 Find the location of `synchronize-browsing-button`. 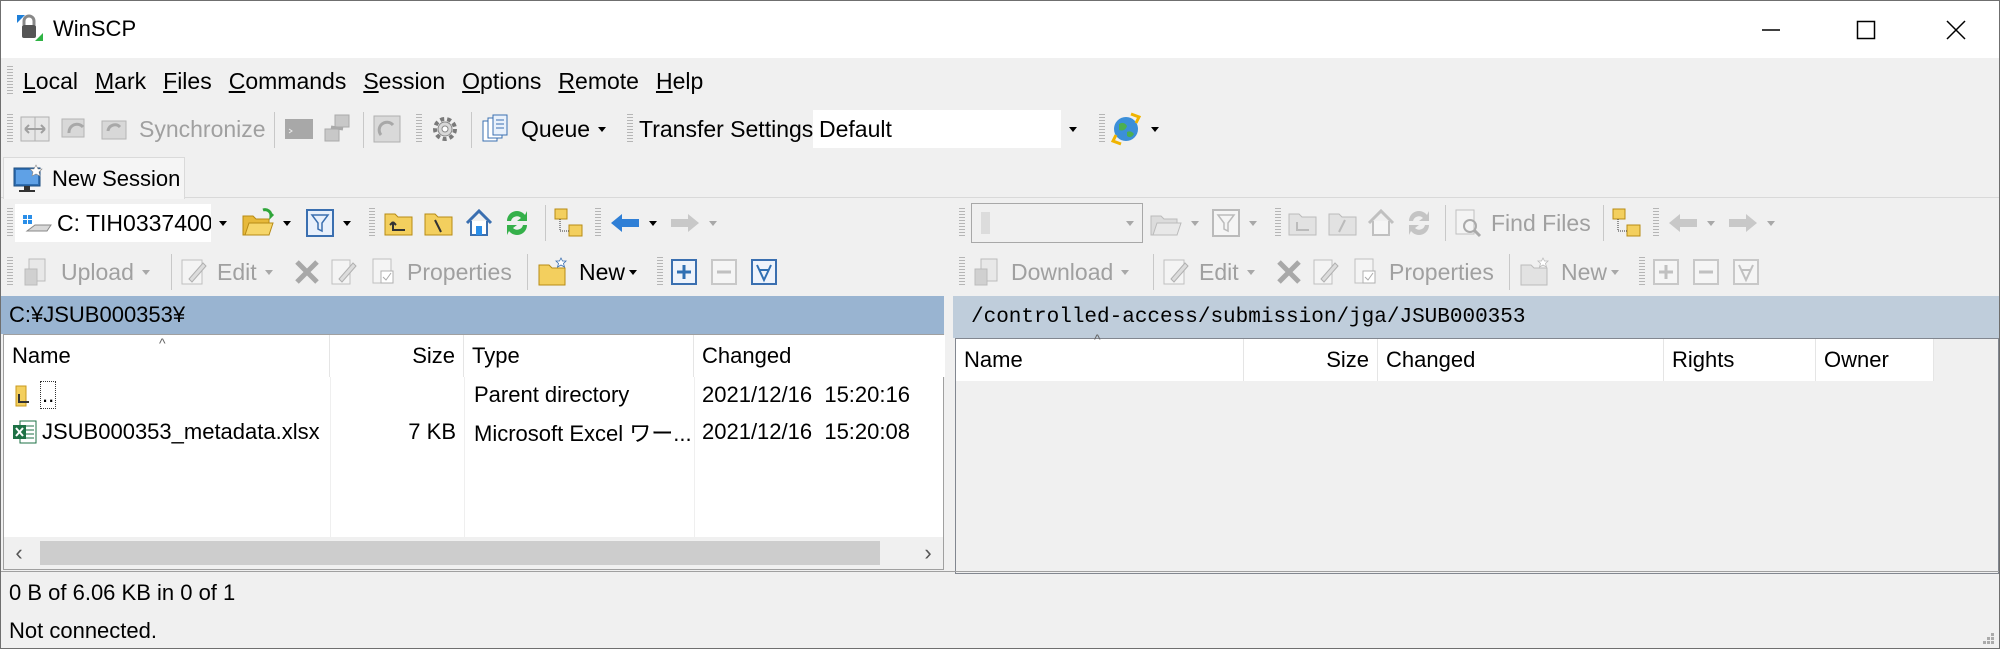

synchronize-browsing-button is located at coordinates (75, 129).